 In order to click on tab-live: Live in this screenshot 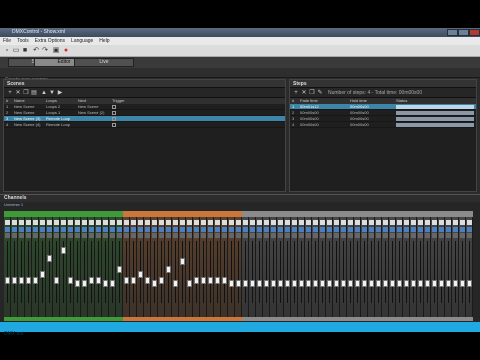, I will do `click(104, 62)`.